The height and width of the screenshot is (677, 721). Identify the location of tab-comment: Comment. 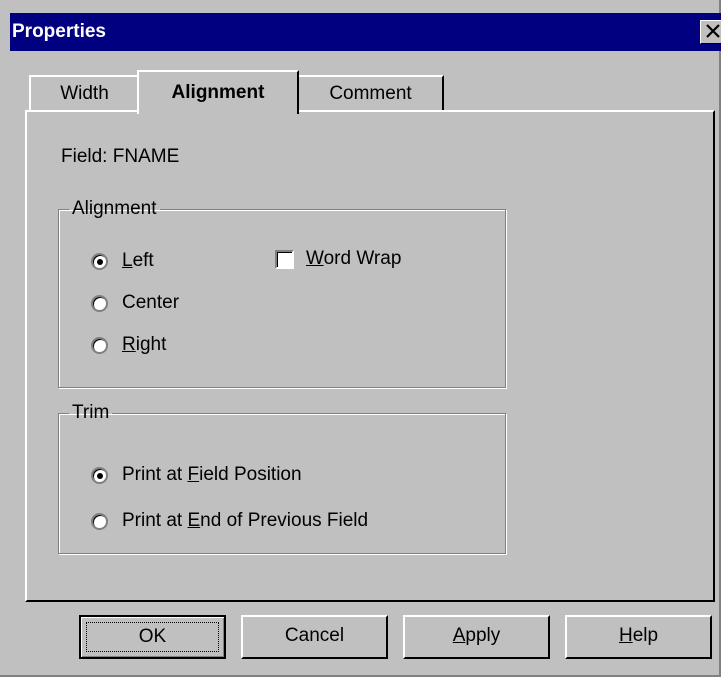
(370, 93).